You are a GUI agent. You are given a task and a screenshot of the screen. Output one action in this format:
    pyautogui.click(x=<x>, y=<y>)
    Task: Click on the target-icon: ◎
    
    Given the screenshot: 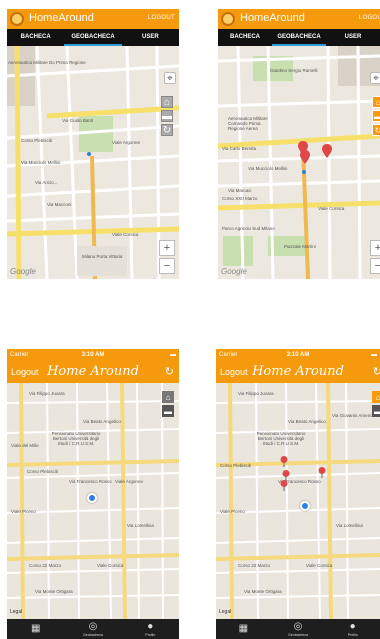 What is the action you would take?
    pyautogui.click(x=298, y=626)
    